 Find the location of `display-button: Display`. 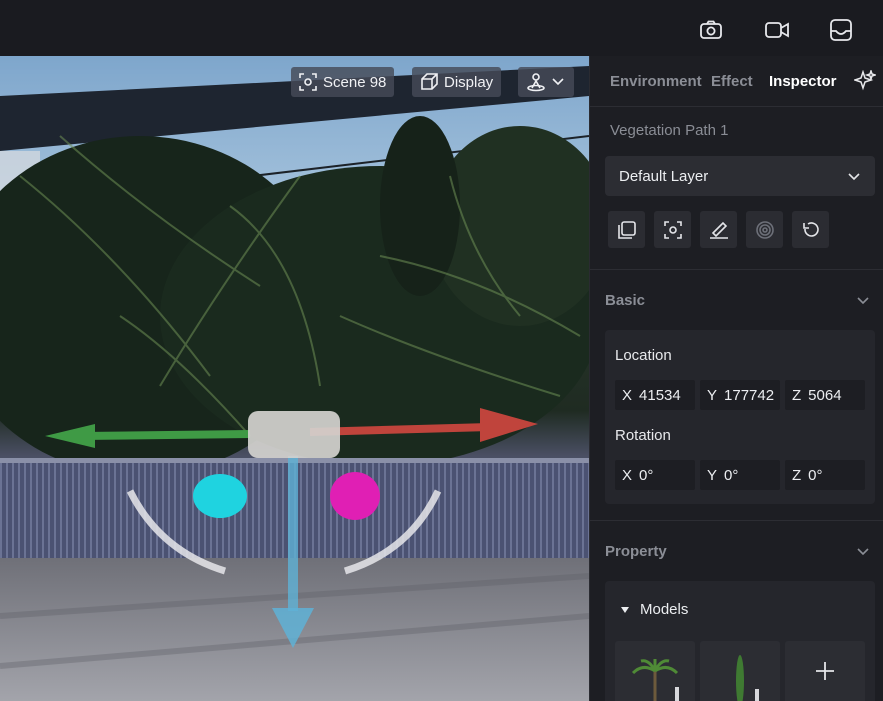

display-button: Display is located at coordinates (457, 82).